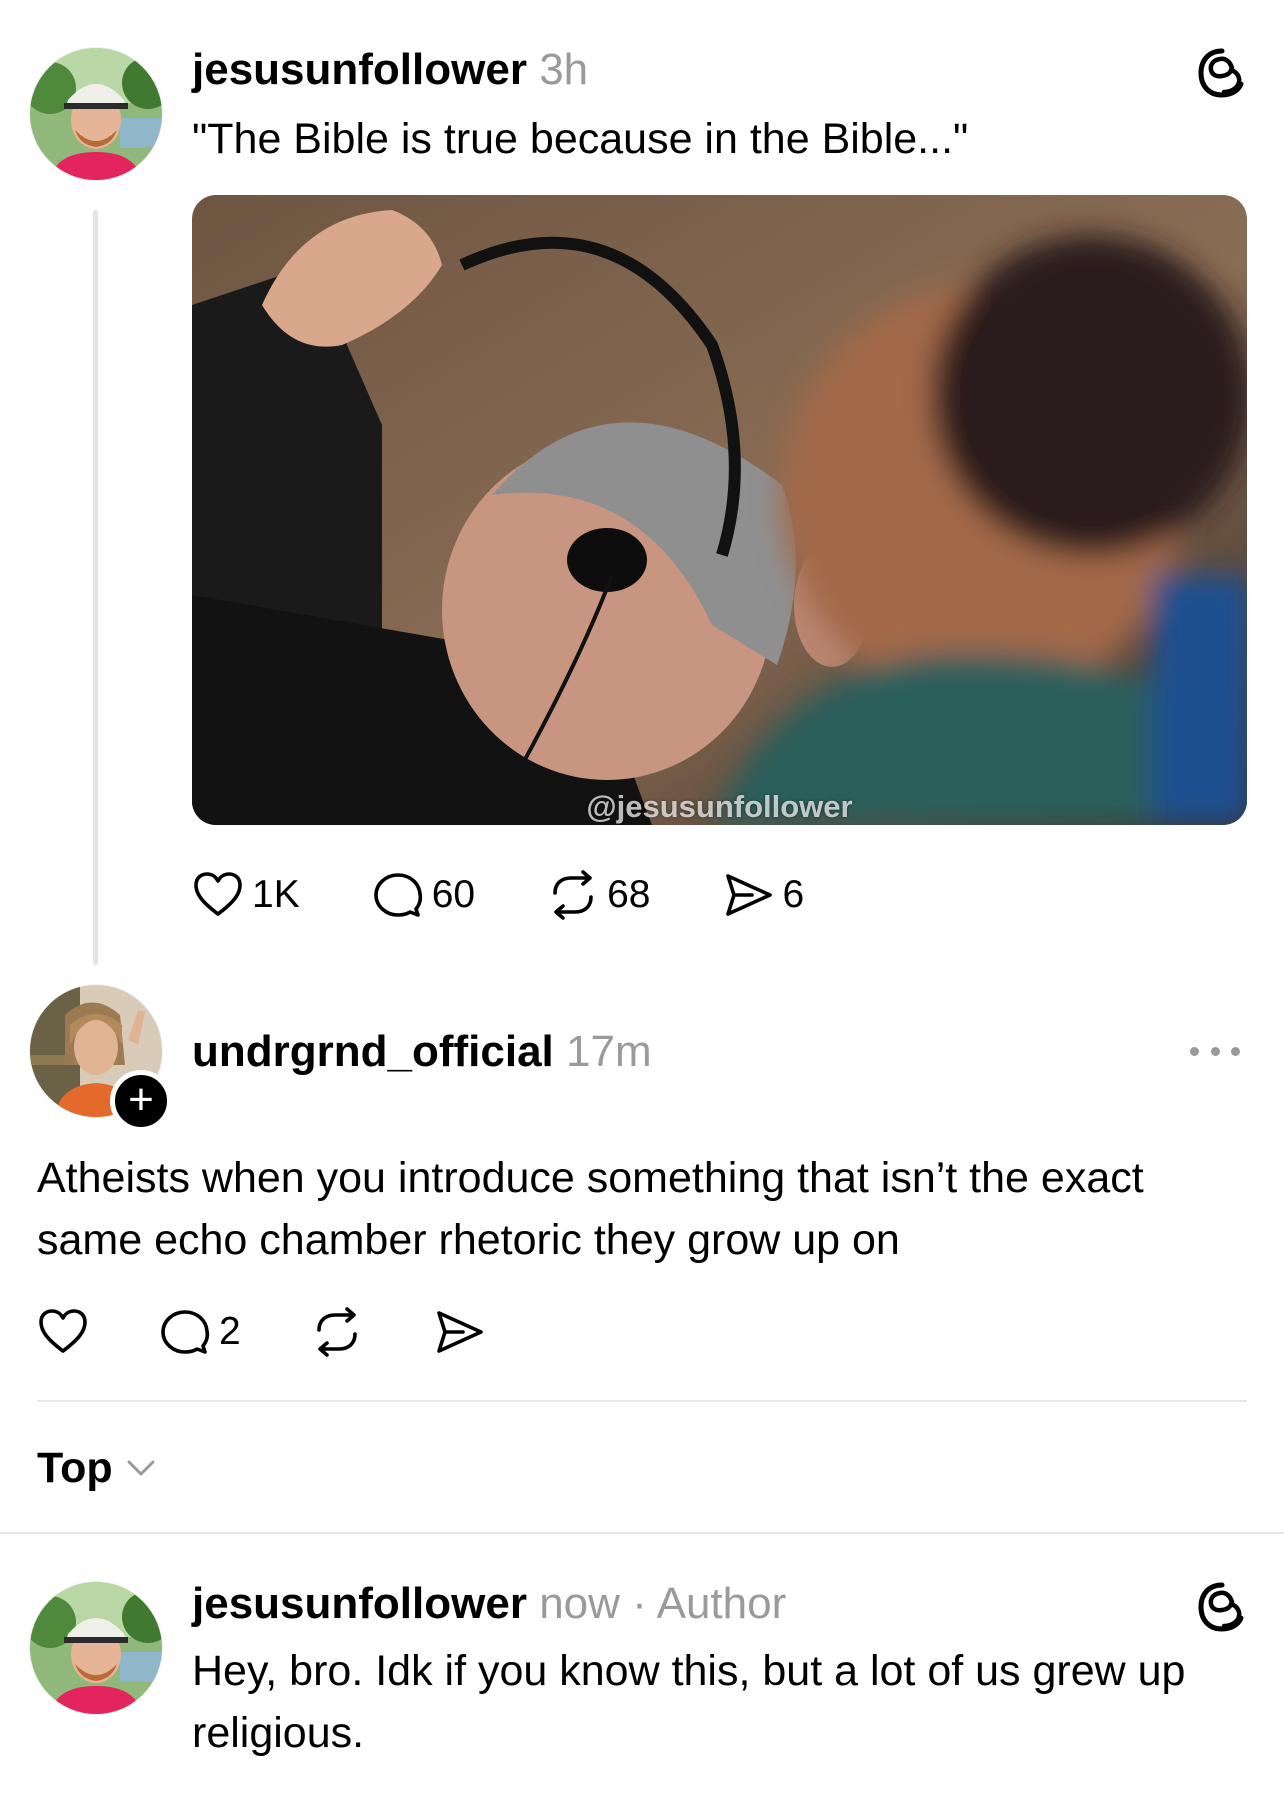 The height and width of the screenshot is (1798, 1284). I want to click on quote-repost-button, so click(337, 1332).